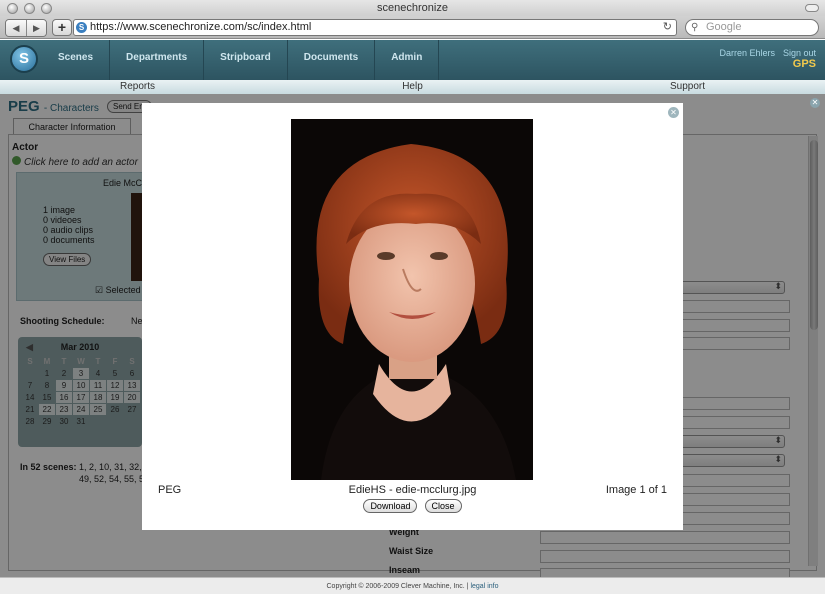  What do you see at coordinates (46, 8) in the screenshot?
I see `zoom-window-button` at bounding box center [46, 8].